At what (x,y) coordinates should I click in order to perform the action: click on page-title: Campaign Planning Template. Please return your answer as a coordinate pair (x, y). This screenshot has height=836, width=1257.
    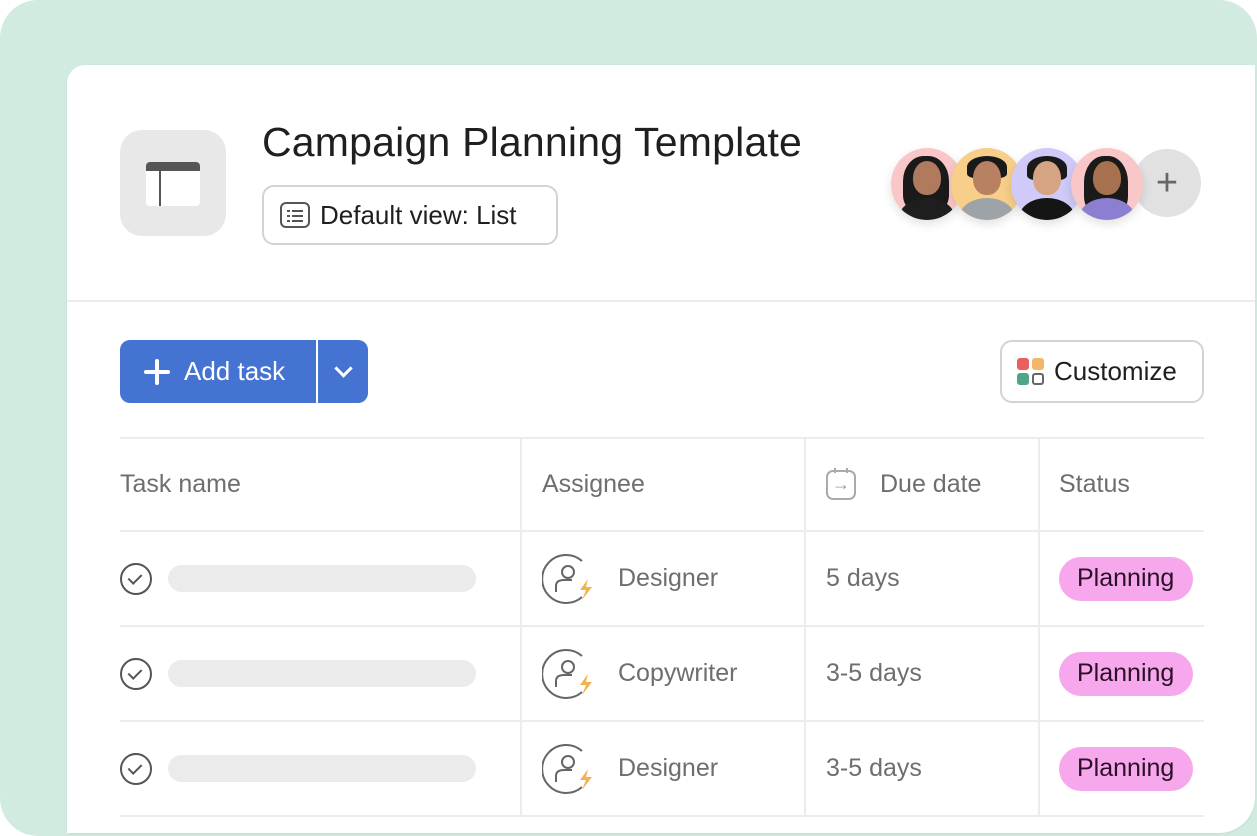
    Looking at the image, I should click on (532, 142).